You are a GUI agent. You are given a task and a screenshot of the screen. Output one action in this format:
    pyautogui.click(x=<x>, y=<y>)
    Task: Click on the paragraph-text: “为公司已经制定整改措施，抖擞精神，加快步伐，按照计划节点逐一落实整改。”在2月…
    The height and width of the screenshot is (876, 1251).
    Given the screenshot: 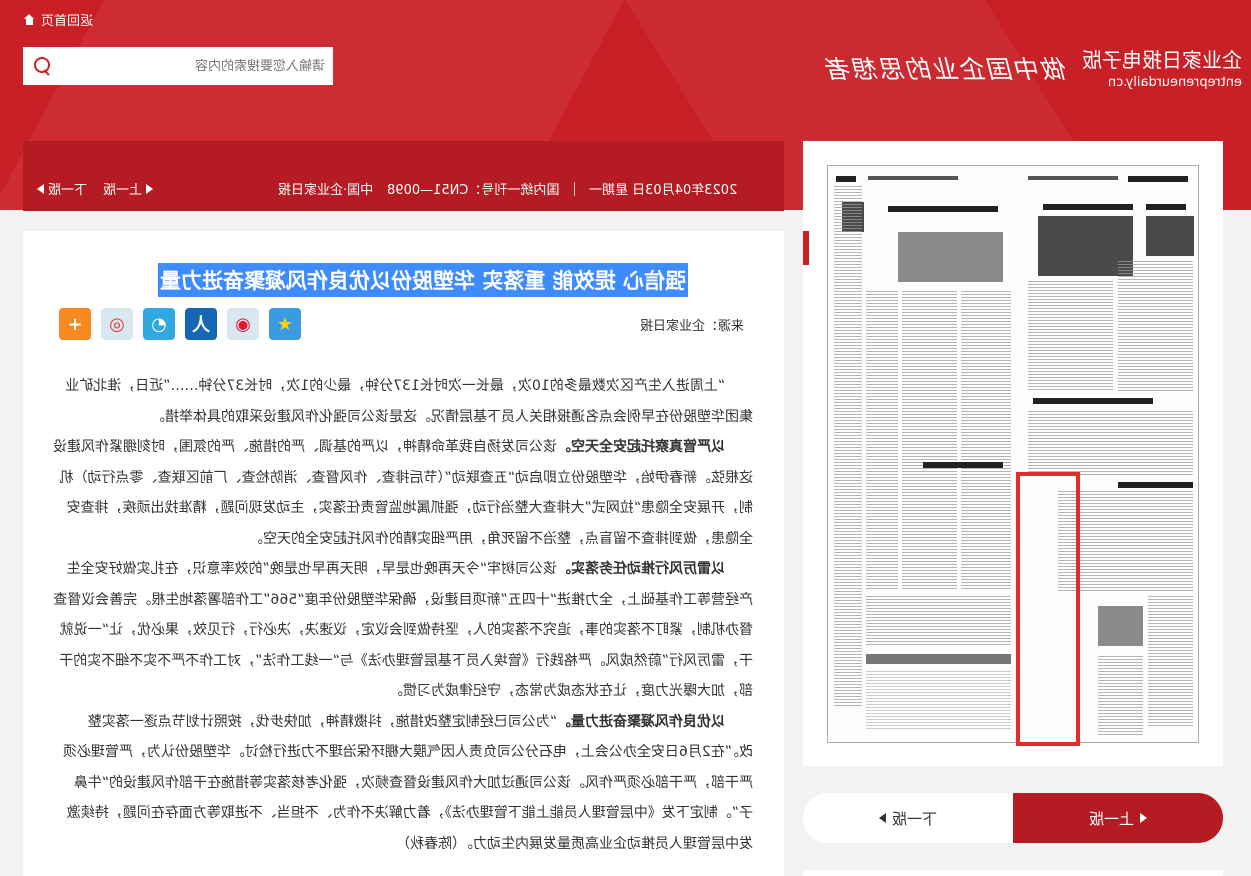 What is the action you would take?
    pyautogui.click(x=407, y=782)
    